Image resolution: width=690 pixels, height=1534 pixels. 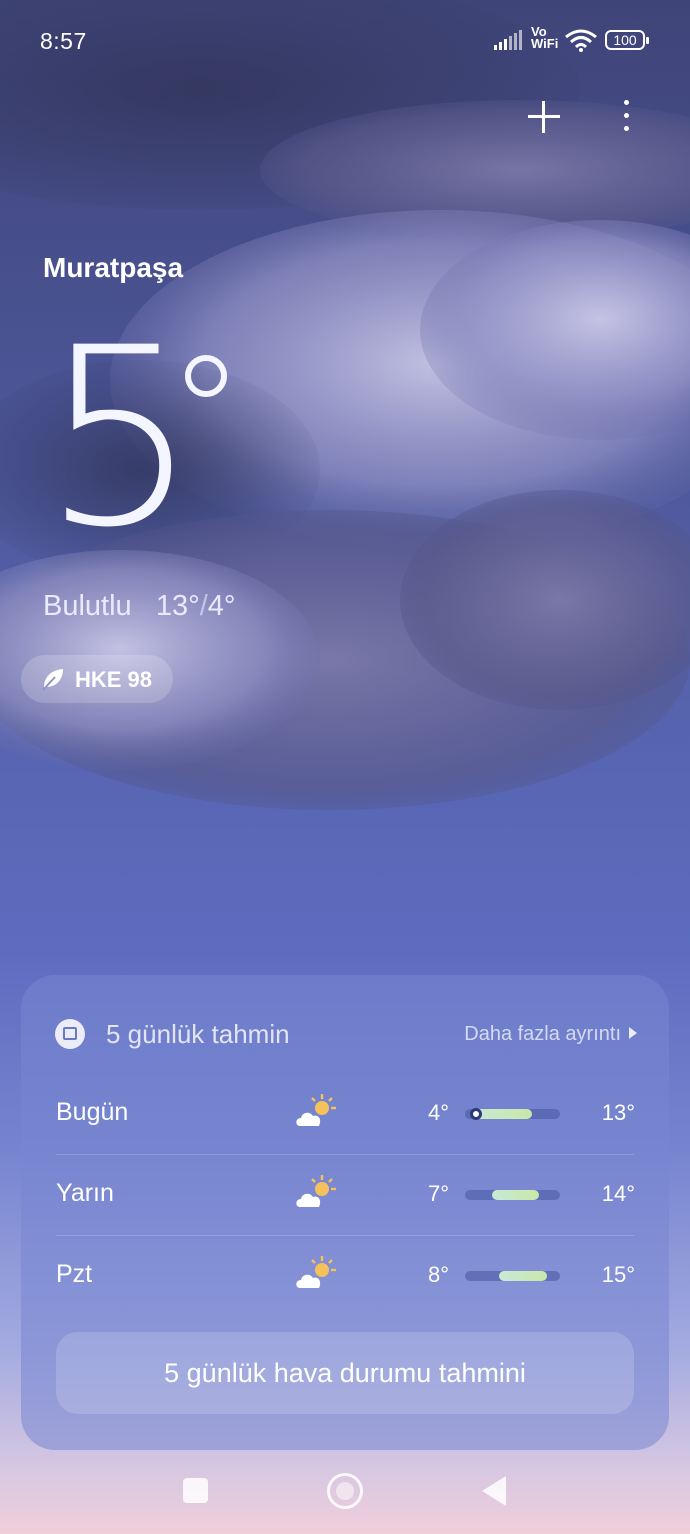 I want to click on forecast-title: 5 günlük tahmin, so click(x=198, y=1034).